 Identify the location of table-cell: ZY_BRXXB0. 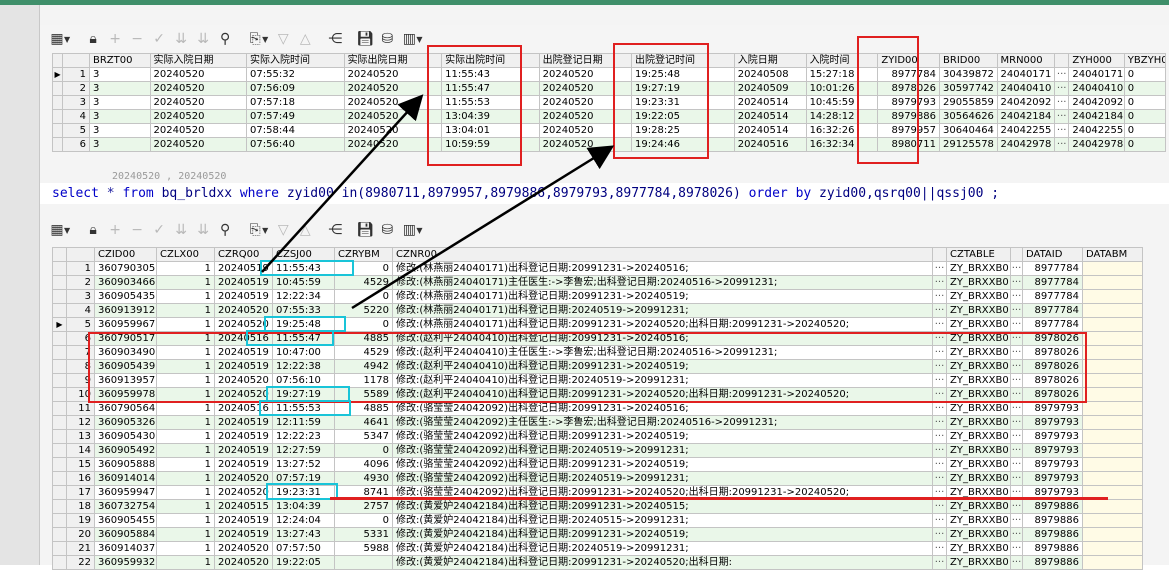
(978, 282).